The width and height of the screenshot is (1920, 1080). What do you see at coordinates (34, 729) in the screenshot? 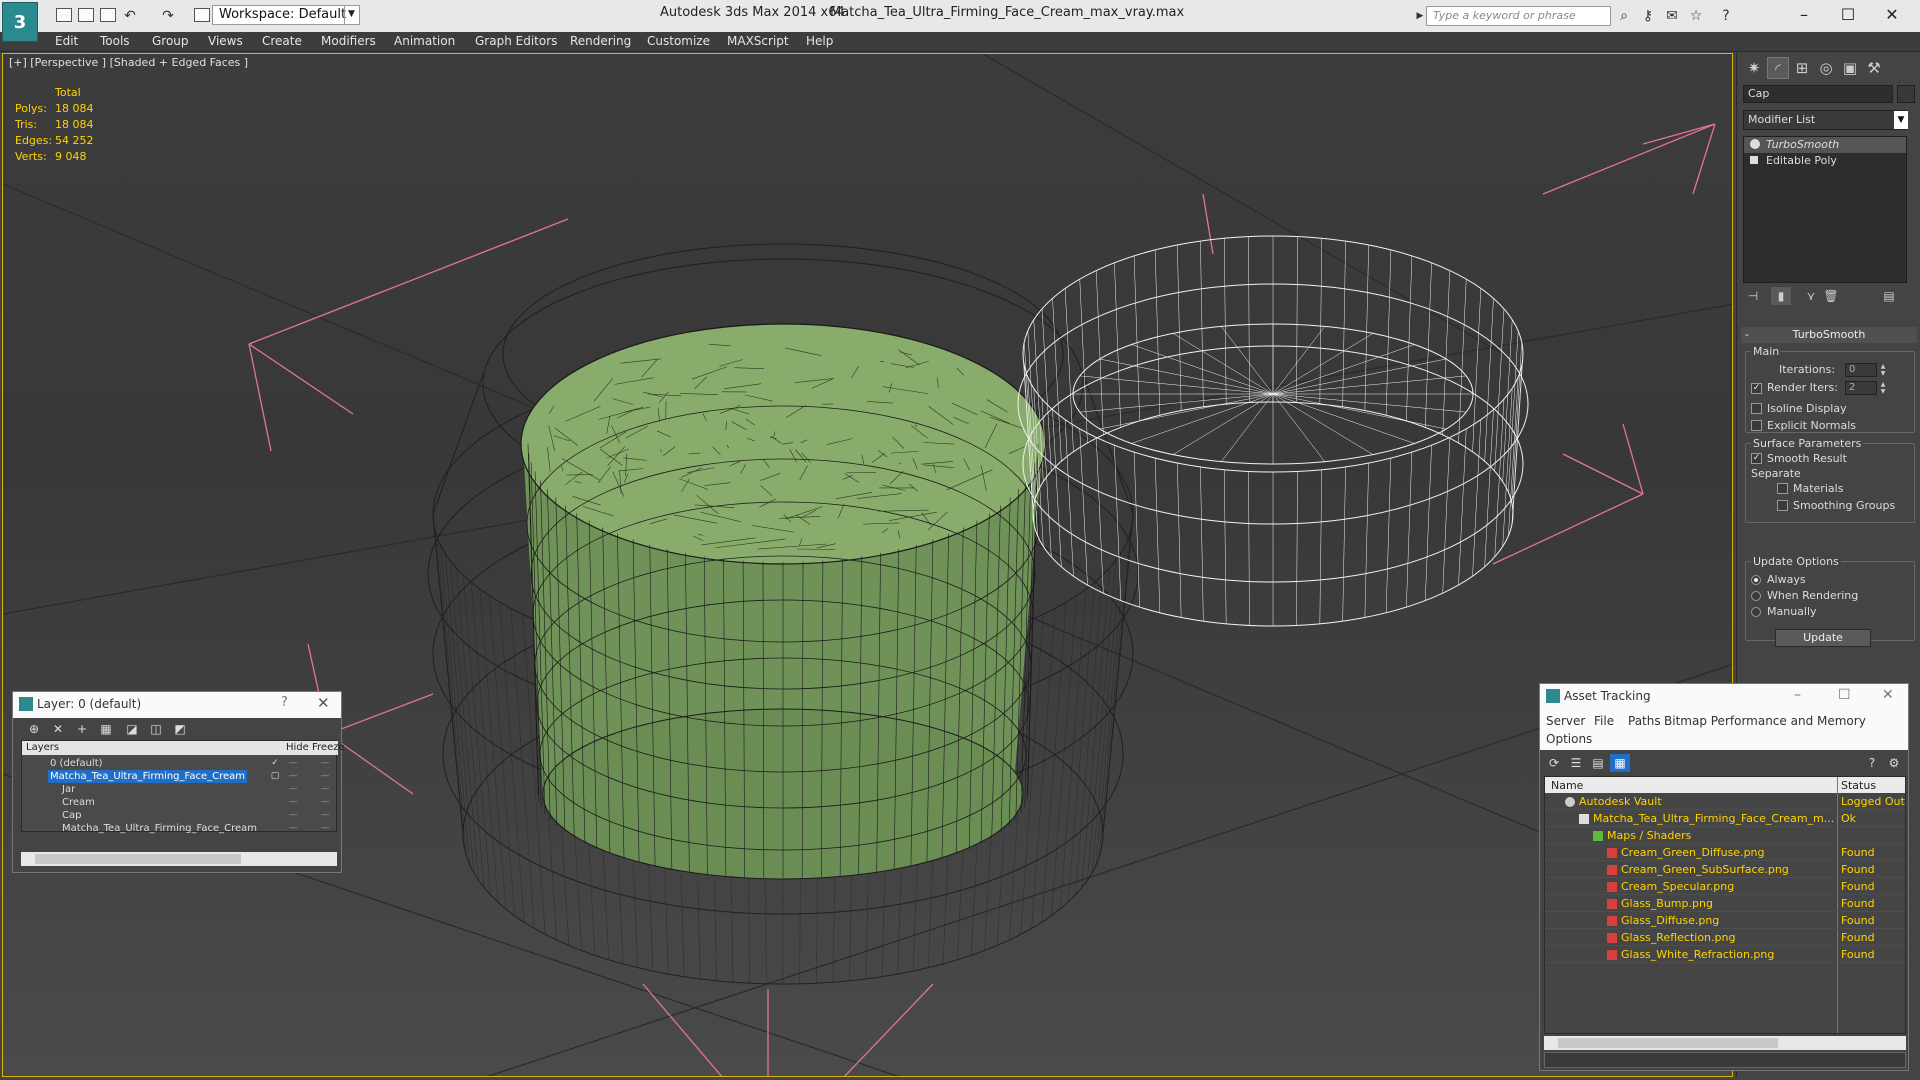
I see `create-layer-icon: ⊕` at bounding box center [34, 729].